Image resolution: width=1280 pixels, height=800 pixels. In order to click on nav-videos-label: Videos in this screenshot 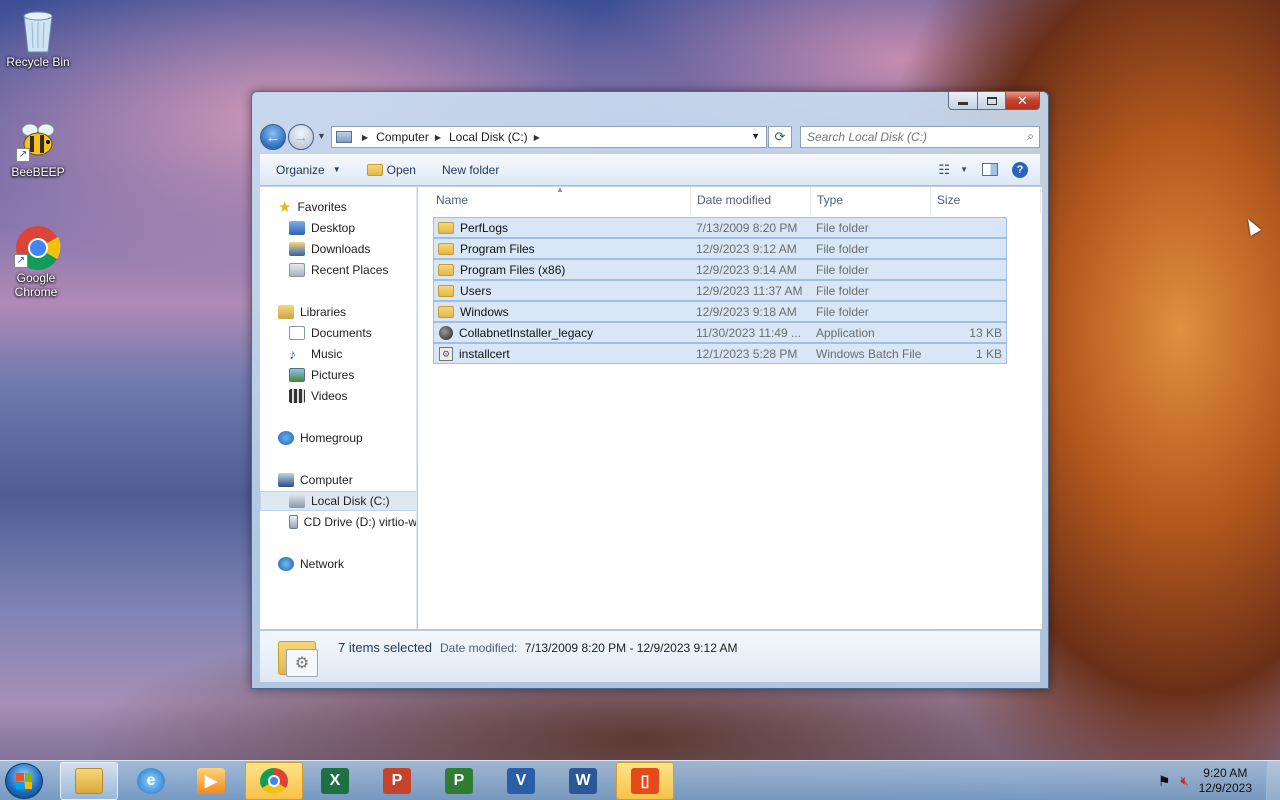, I will do `click(329, 396)`.